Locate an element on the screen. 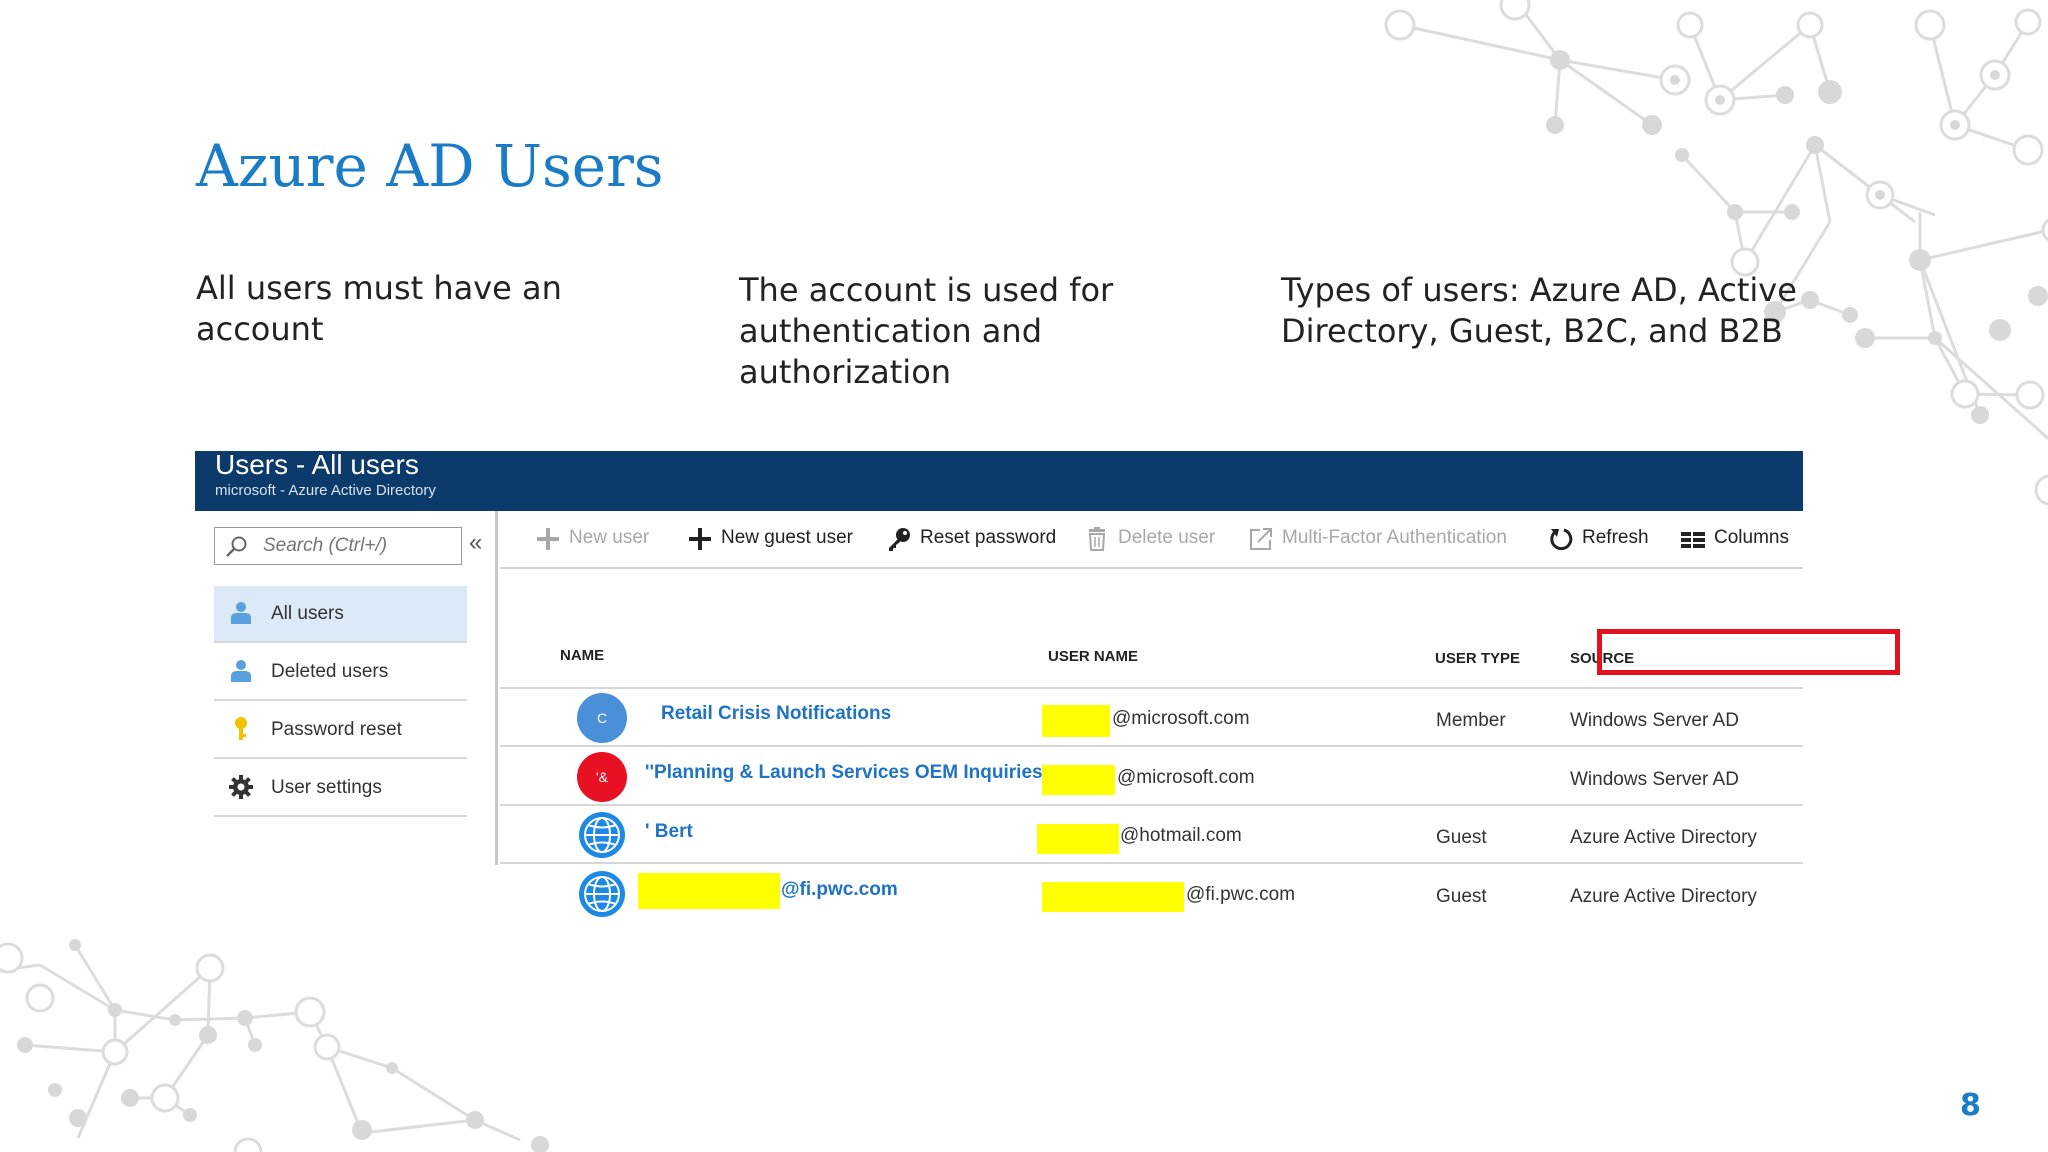 The image size is (2048, 1152). search-input is located at coordinates (358, 546).